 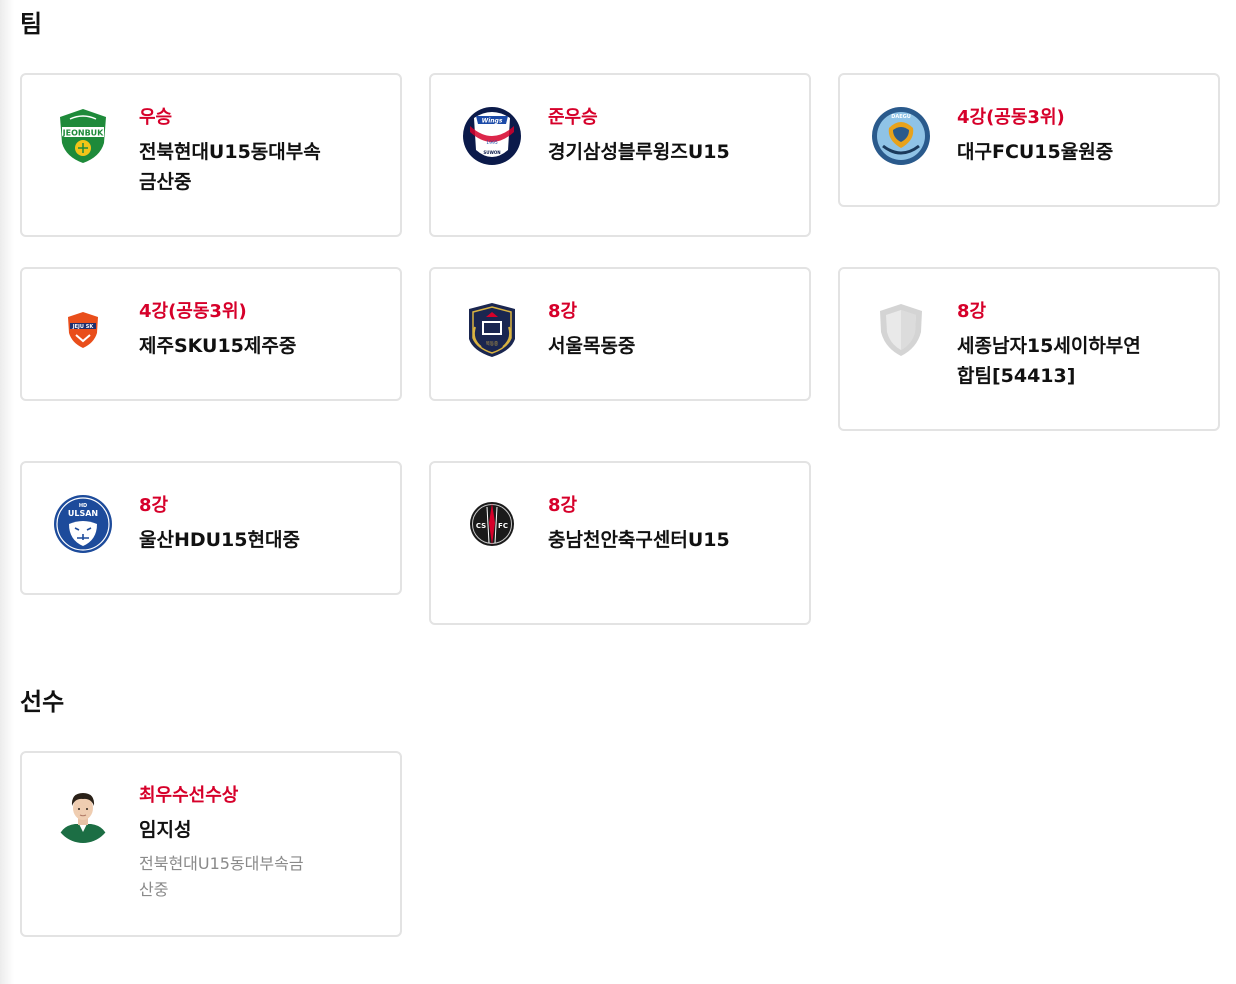 I want to click on jeju-logo-icon: JEJU SK, so click(x=83, y=330).